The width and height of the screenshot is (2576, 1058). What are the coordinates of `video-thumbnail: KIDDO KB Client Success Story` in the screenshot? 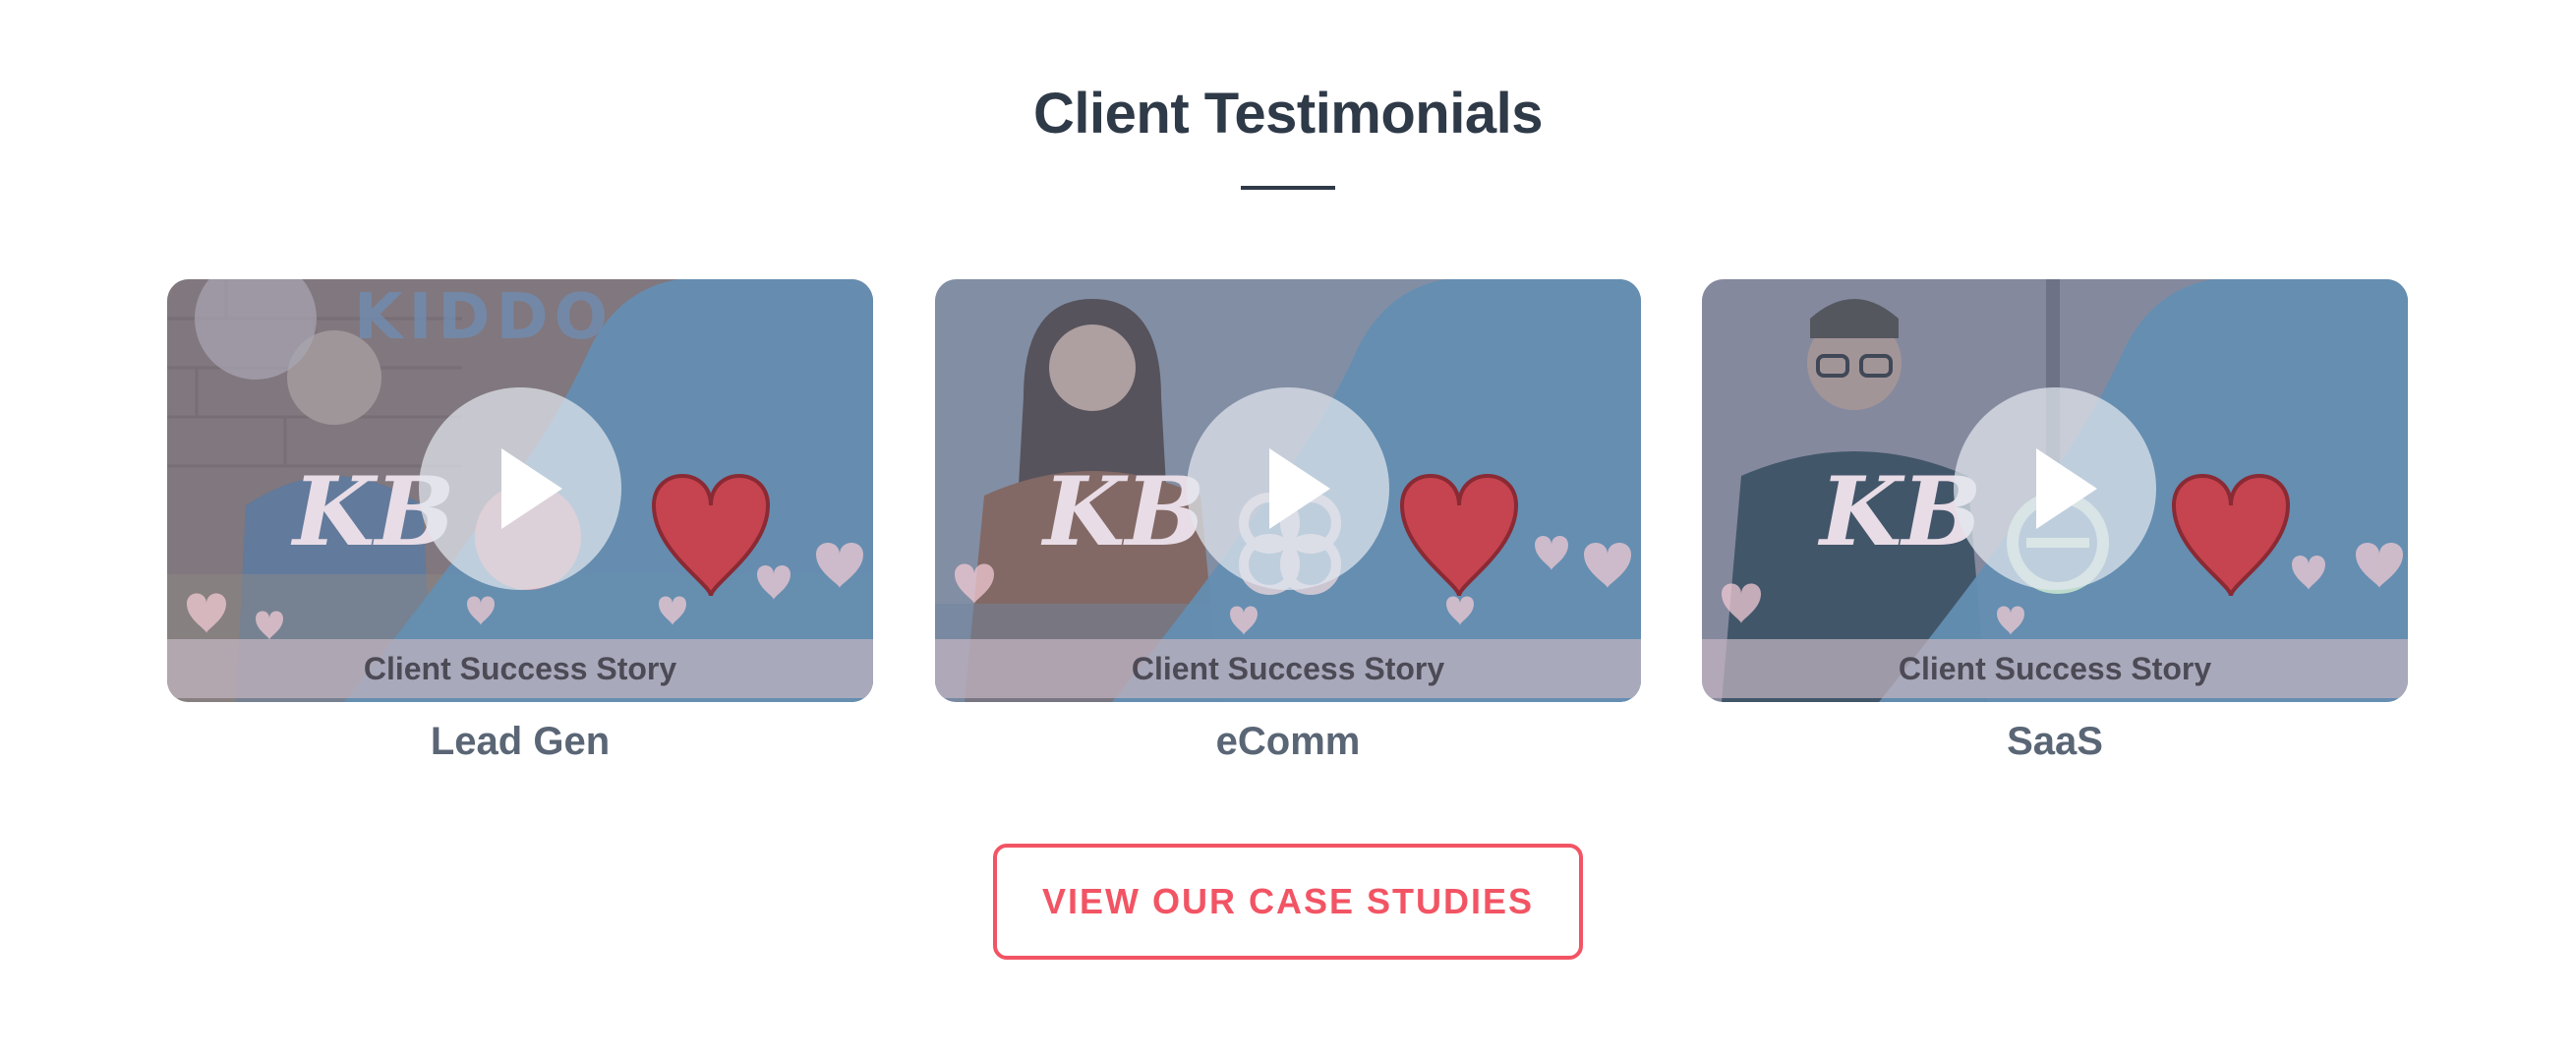 It's located at (520, 490).